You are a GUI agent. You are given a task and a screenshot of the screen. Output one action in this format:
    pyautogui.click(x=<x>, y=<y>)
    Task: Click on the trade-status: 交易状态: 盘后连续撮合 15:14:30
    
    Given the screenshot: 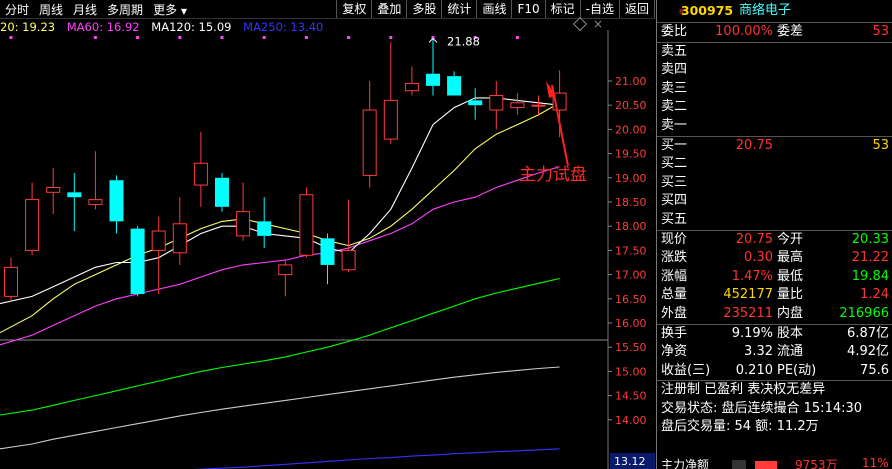 What is the action you would take?
    pyautogui.click(x=774, y=409)
    